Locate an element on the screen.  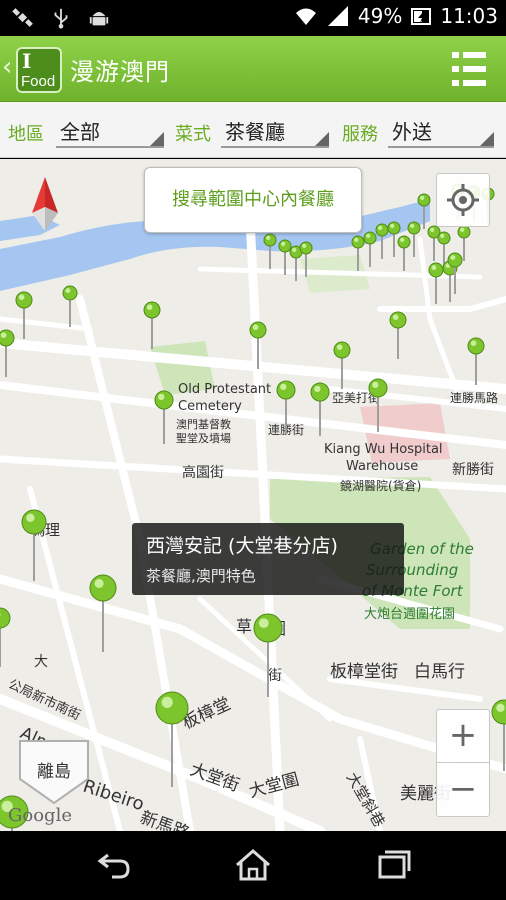
zoom-out-button: − is located at coordinates (463, 790).